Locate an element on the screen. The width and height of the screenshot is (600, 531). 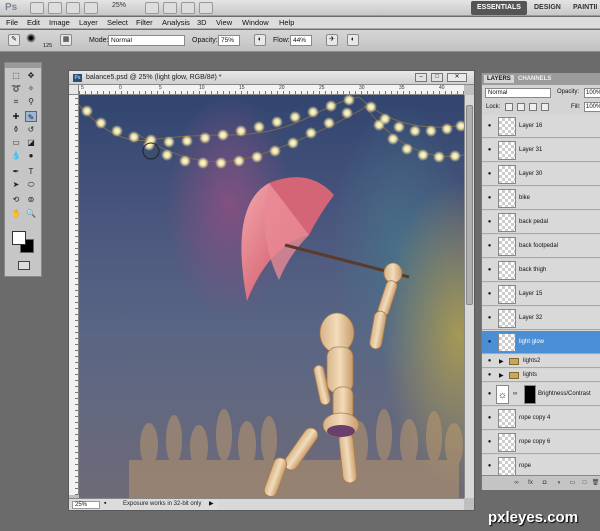
new-adjustment-icon: ◑ is located at coordinates (558, 483).